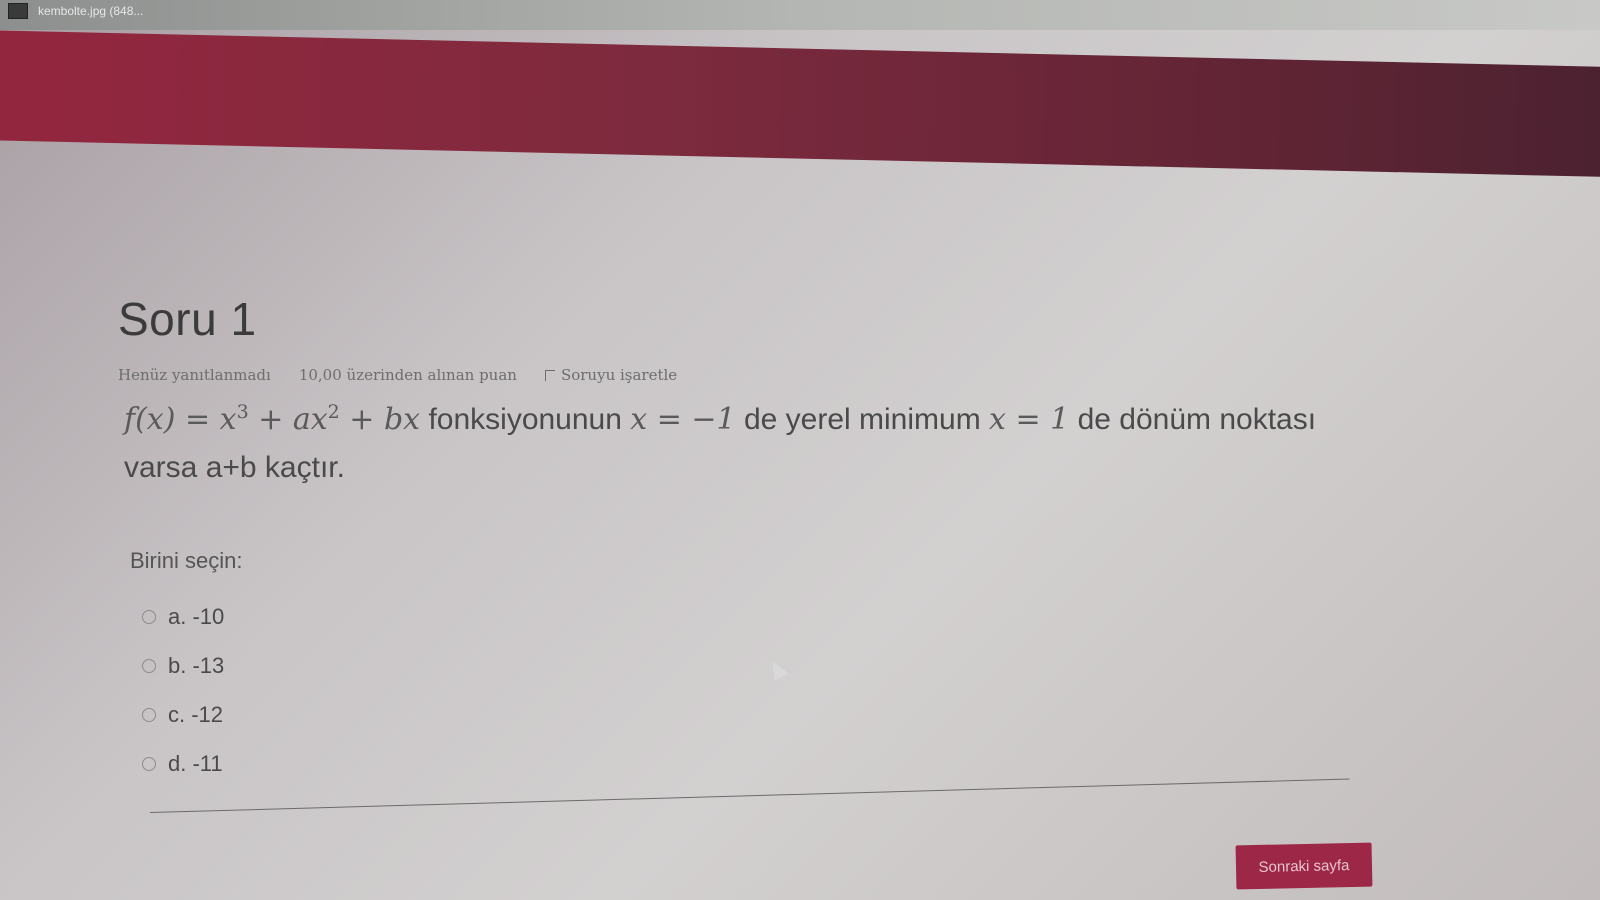  What do you see at coordinates (760, 665) in the screenshot?
I see `option-b: b. -13` at bounding box center [760, 665].